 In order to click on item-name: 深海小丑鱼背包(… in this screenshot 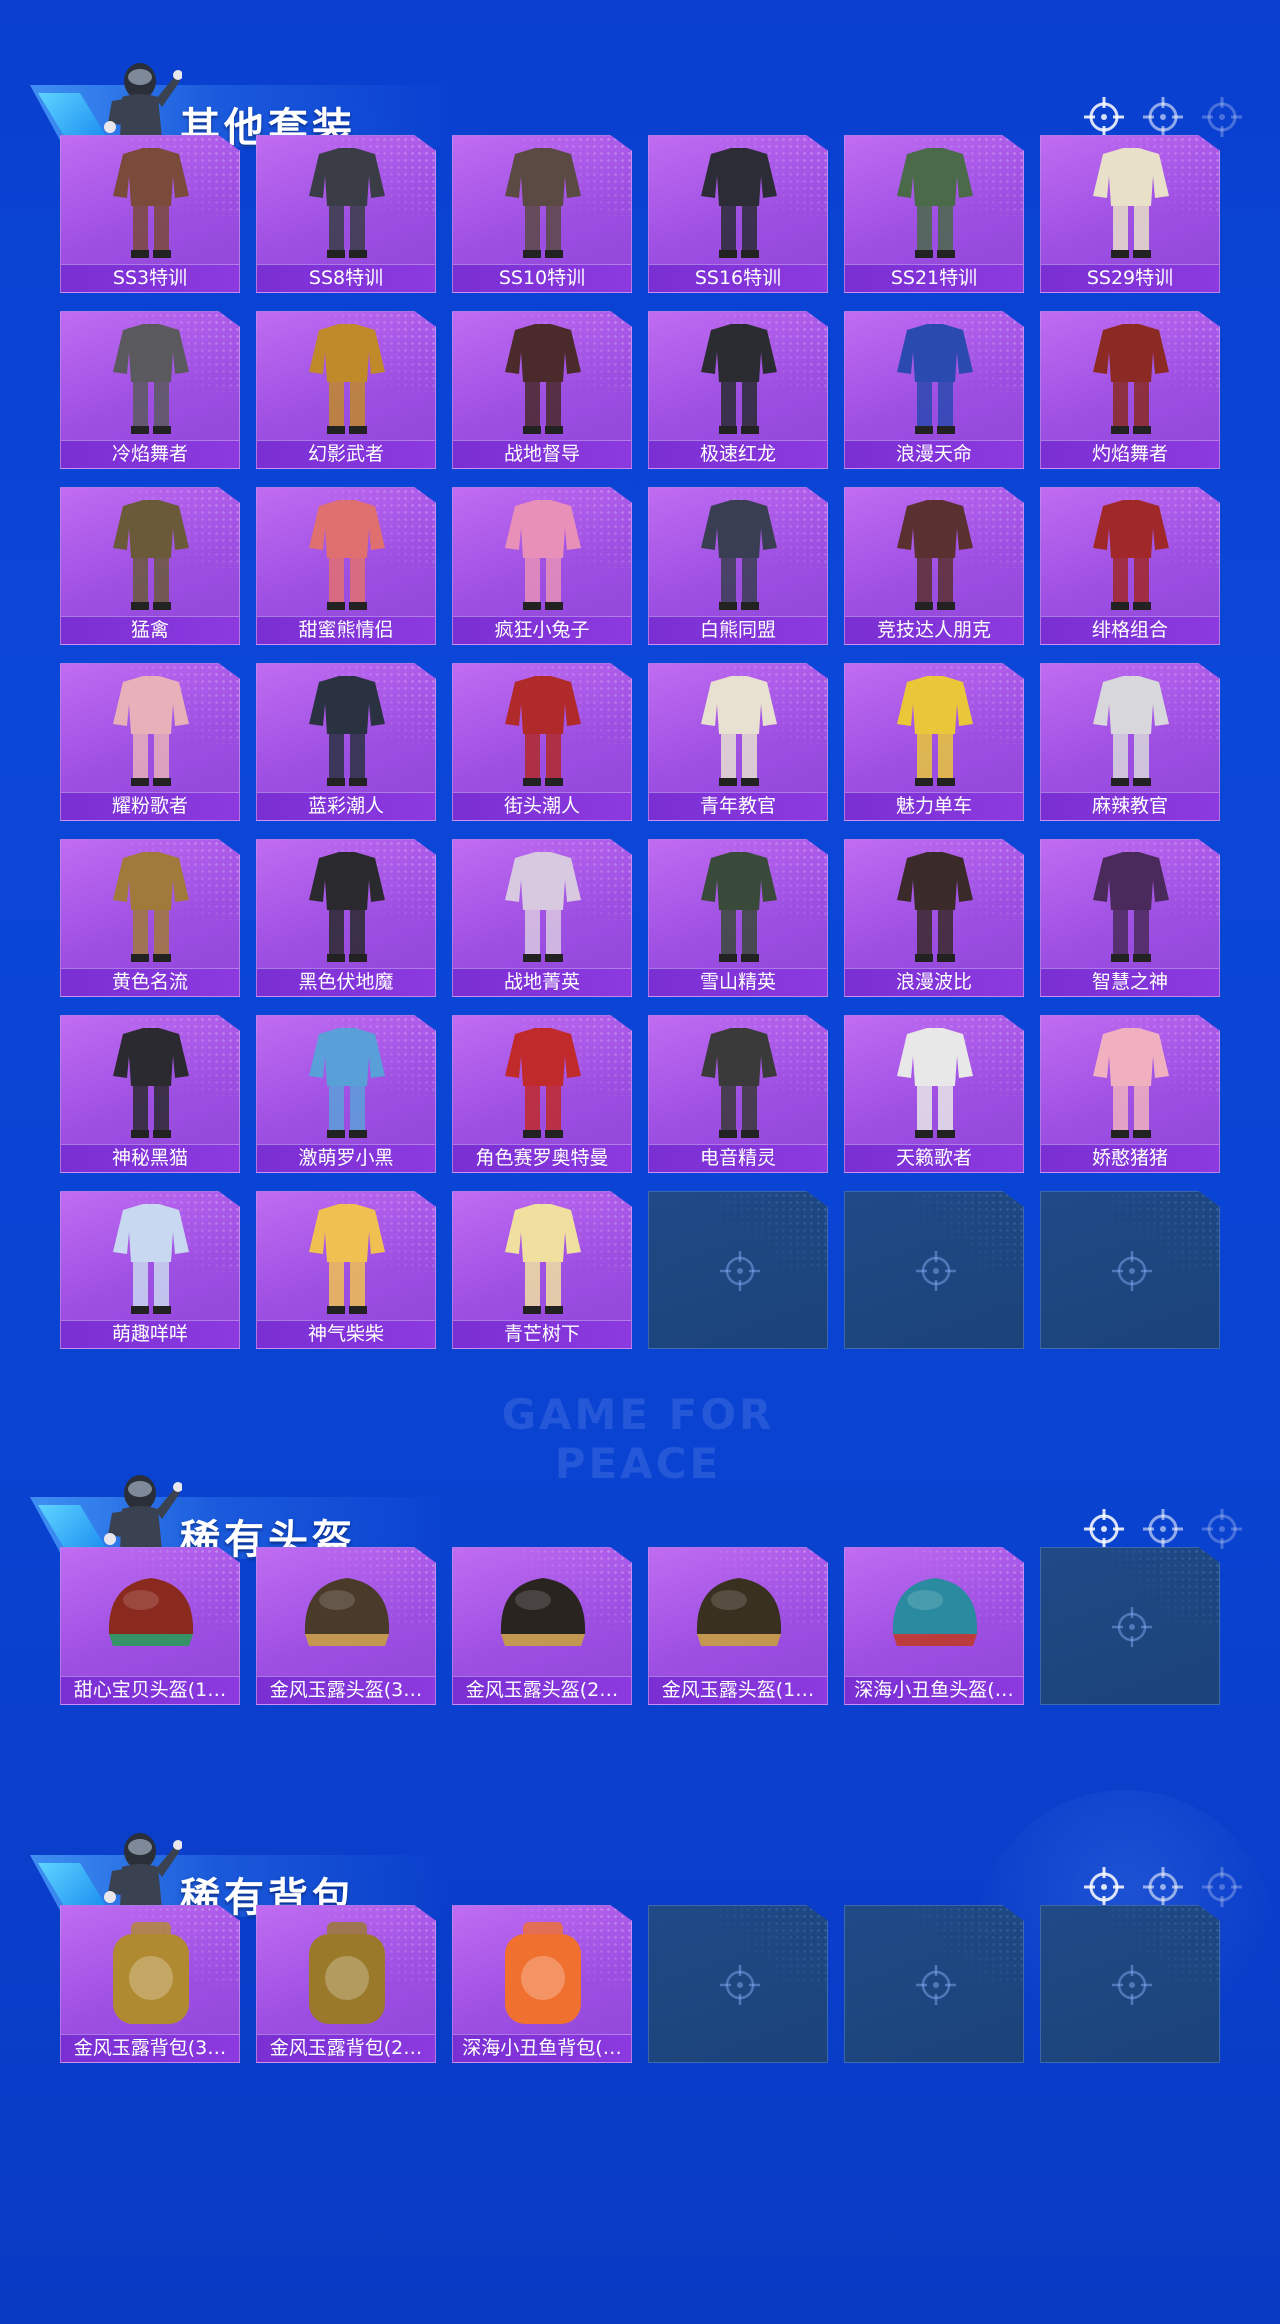, I will do `click(542, 2048)`.